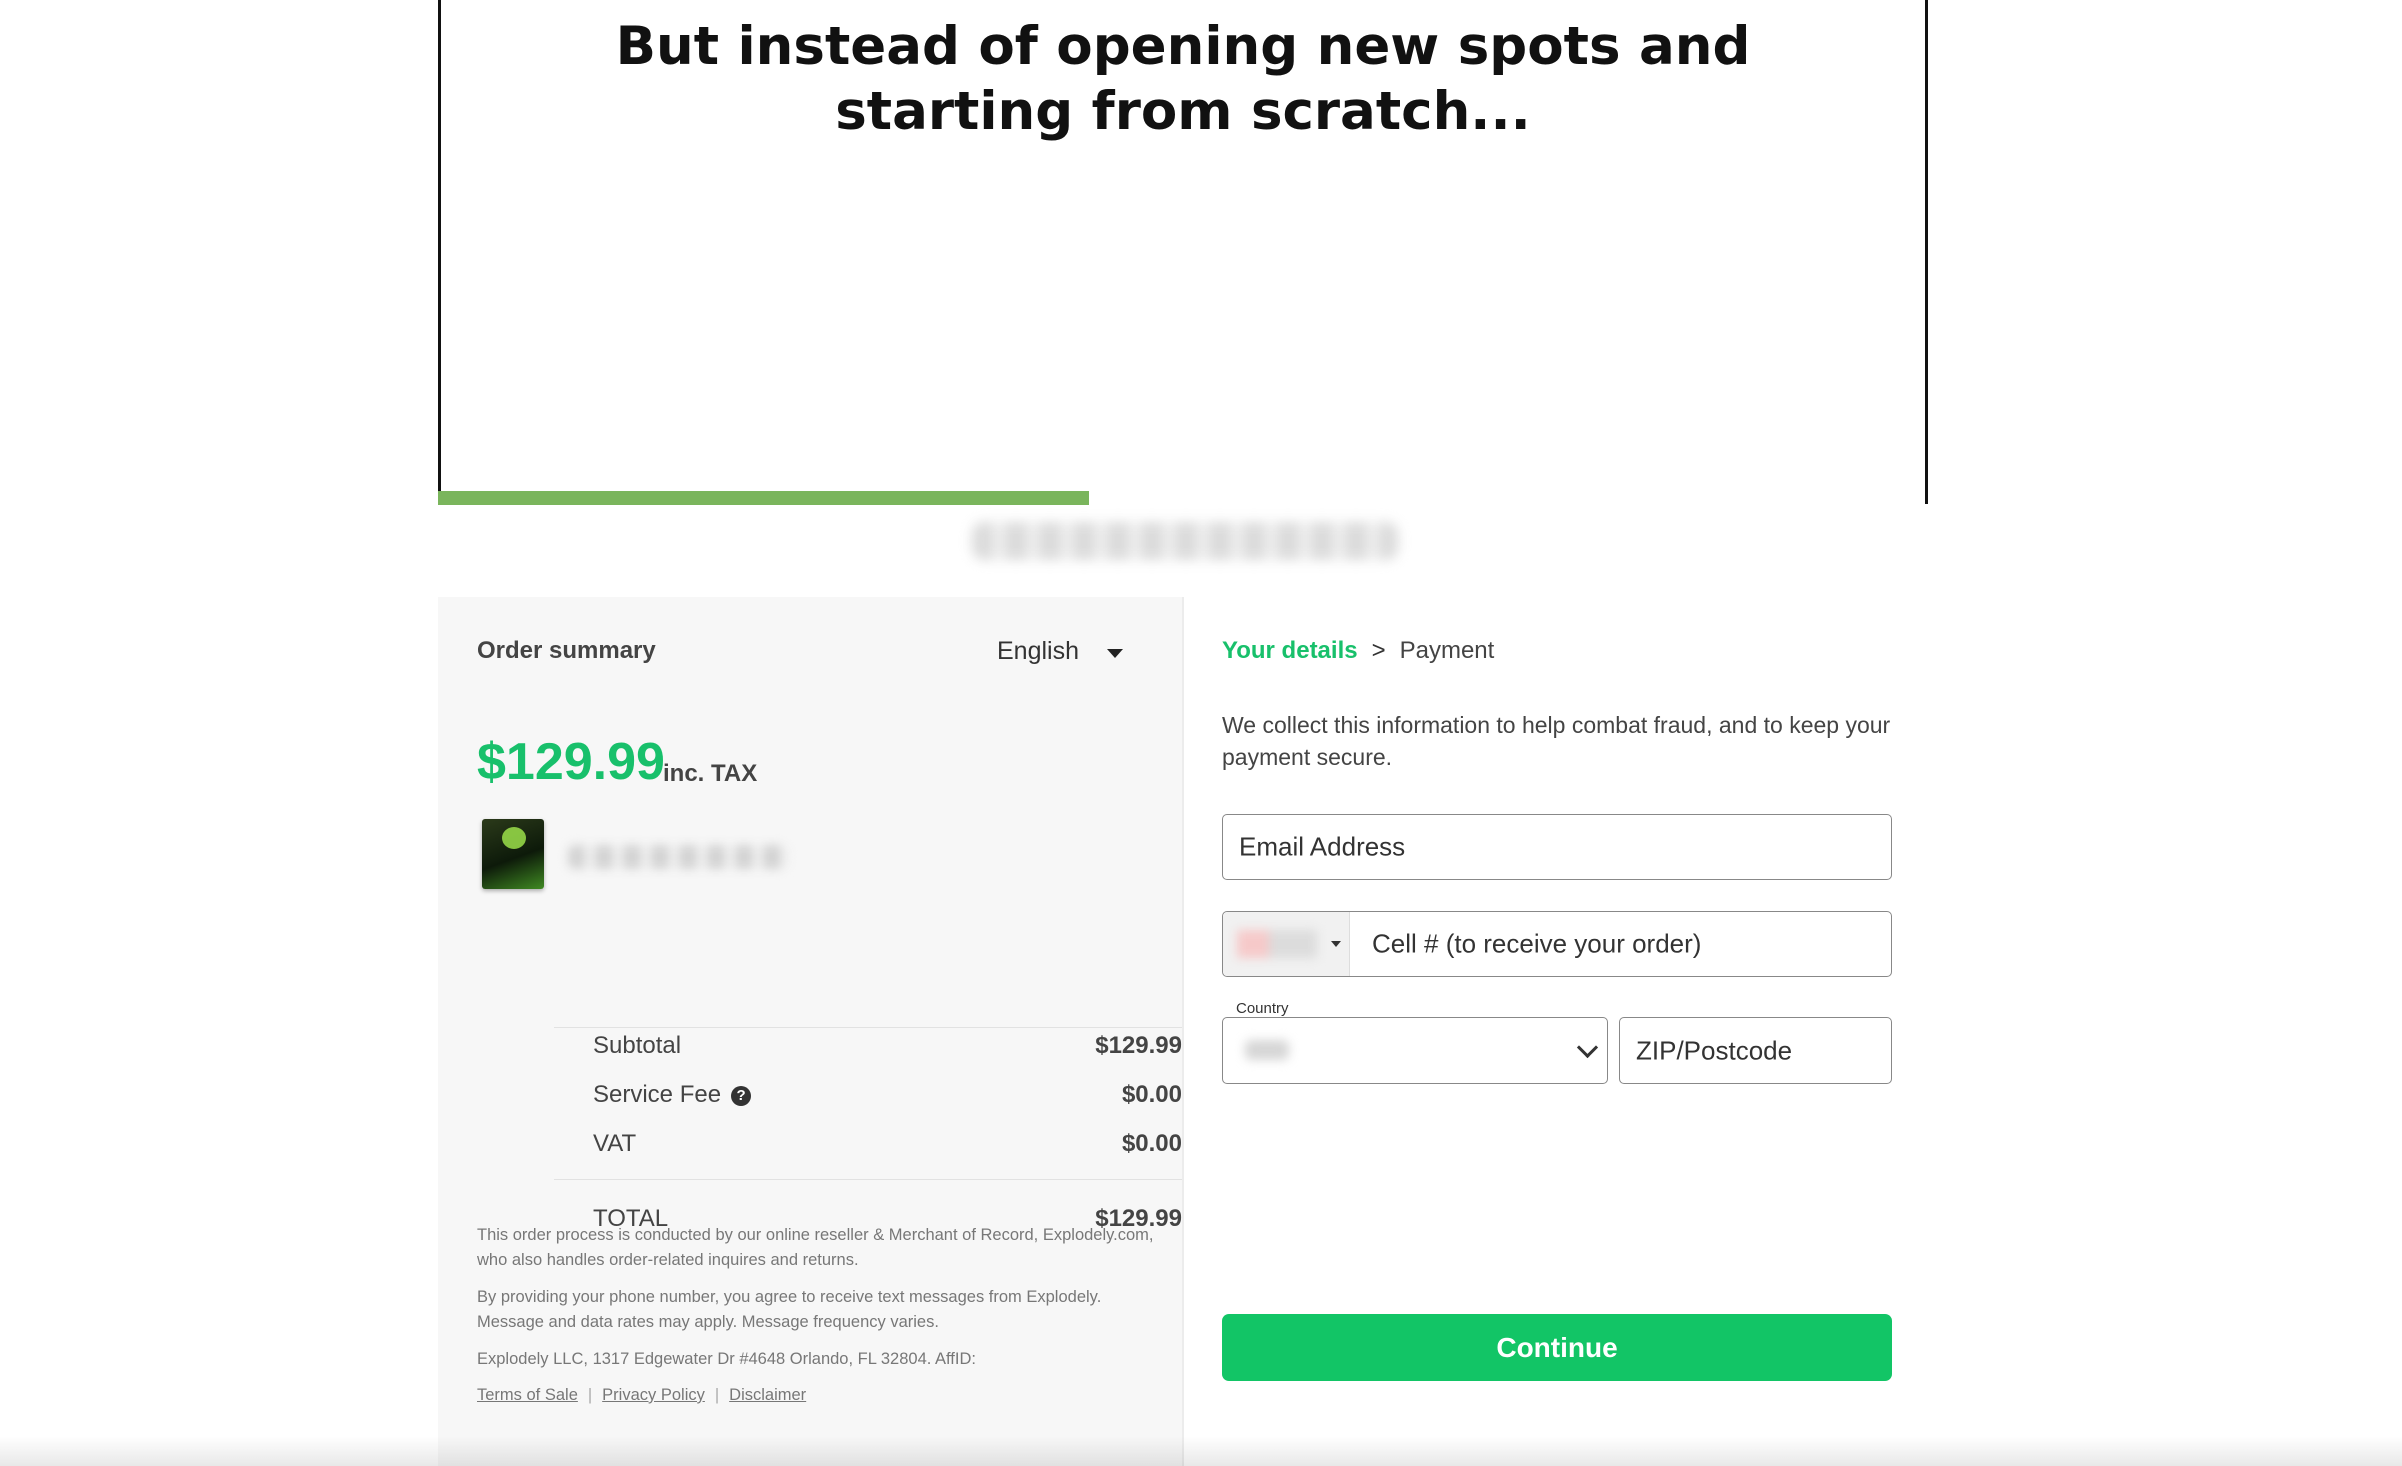 This screenshot has height=1466, width=2402. What do you see at coordinates (637, 1045) in the screenshot?
I see `subtotal-label: Subtotal` at bounding box center [637, 1045].